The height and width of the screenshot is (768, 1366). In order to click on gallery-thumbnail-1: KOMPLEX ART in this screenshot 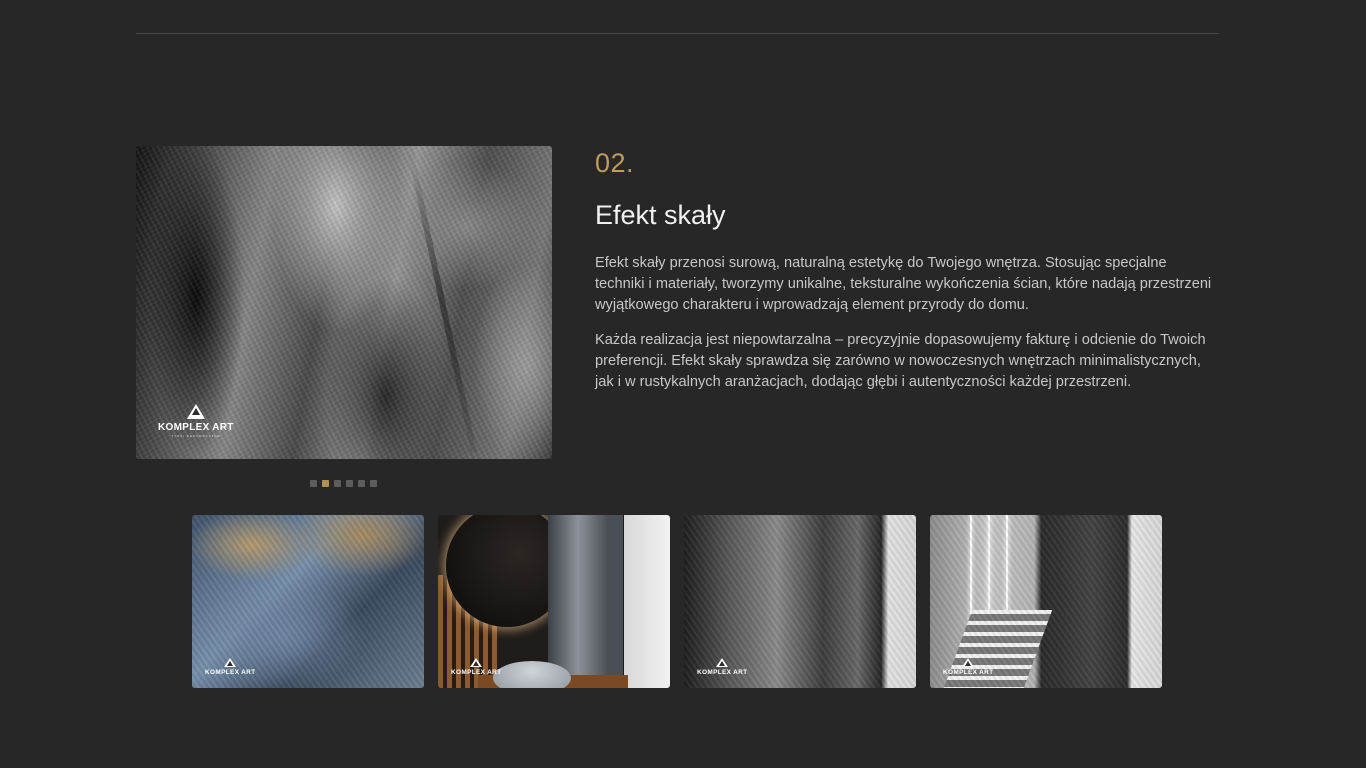, I will do `click(308, 601)`.